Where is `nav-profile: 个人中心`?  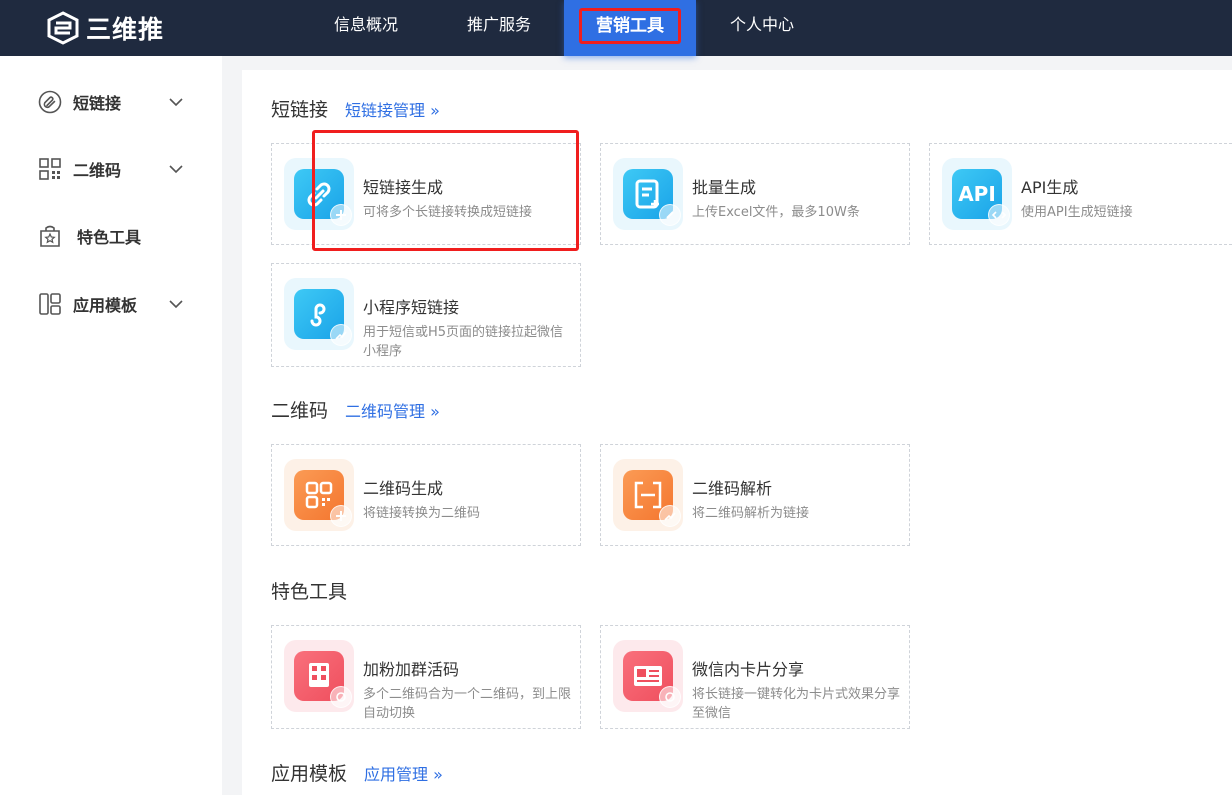 nav-profile: 个人中心 is located at coordinates (762, 28).